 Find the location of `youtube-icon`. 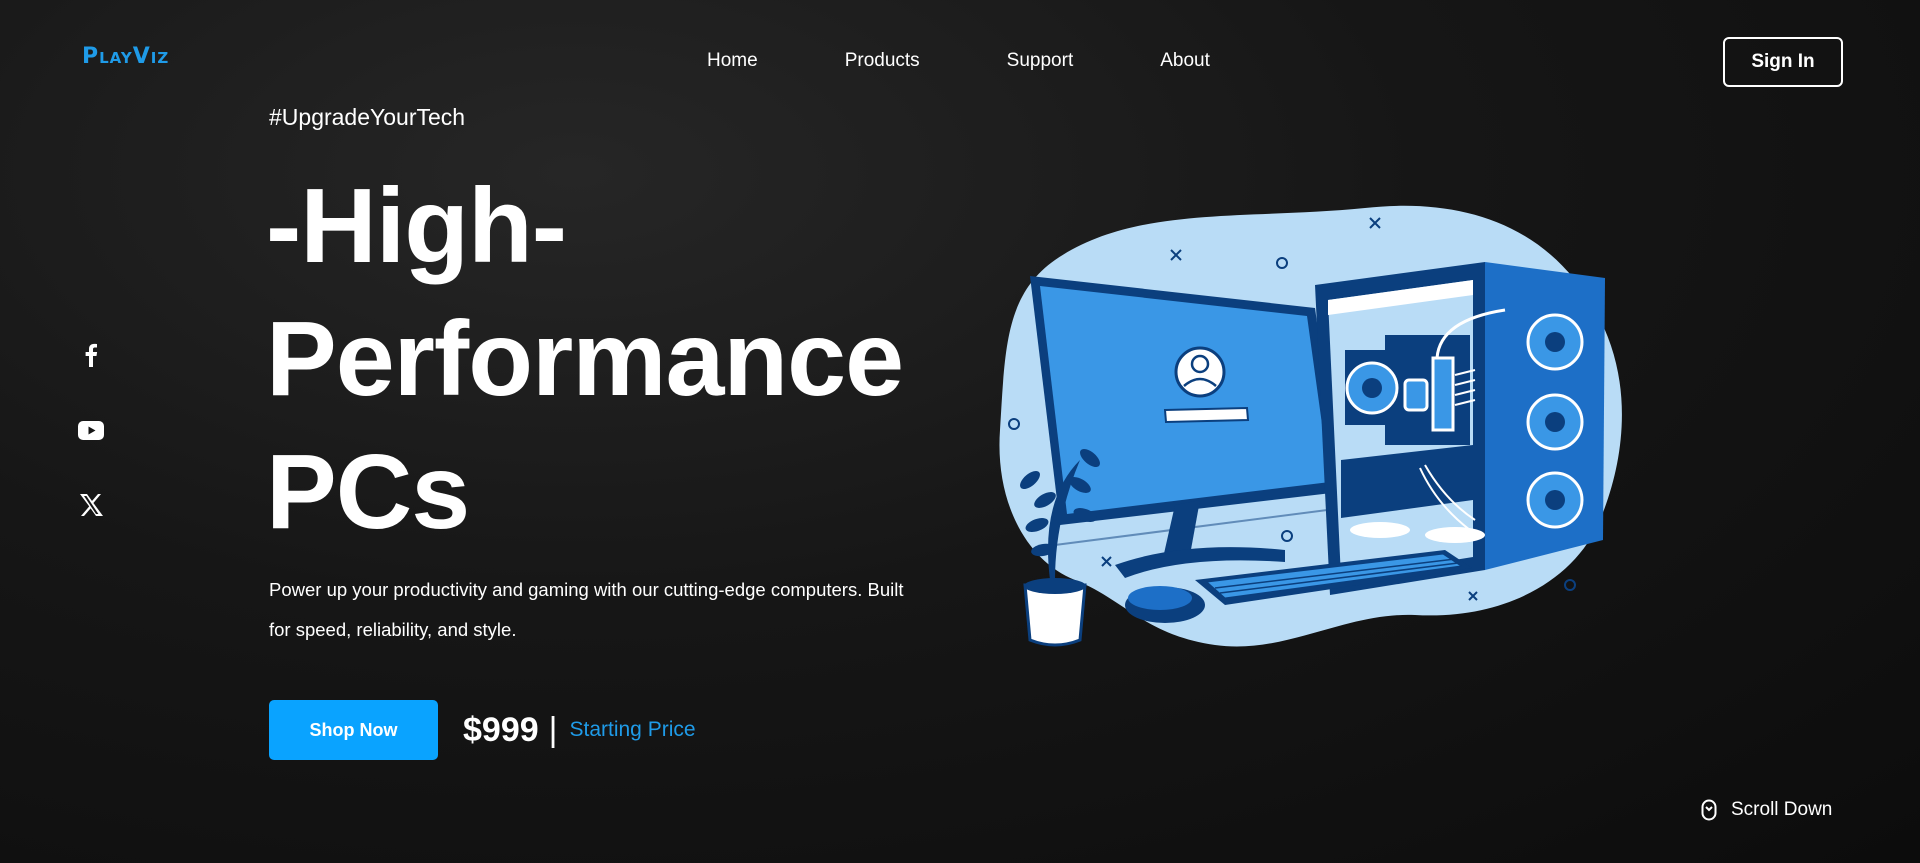

youtube-icon is located at coordinates (91, 430).